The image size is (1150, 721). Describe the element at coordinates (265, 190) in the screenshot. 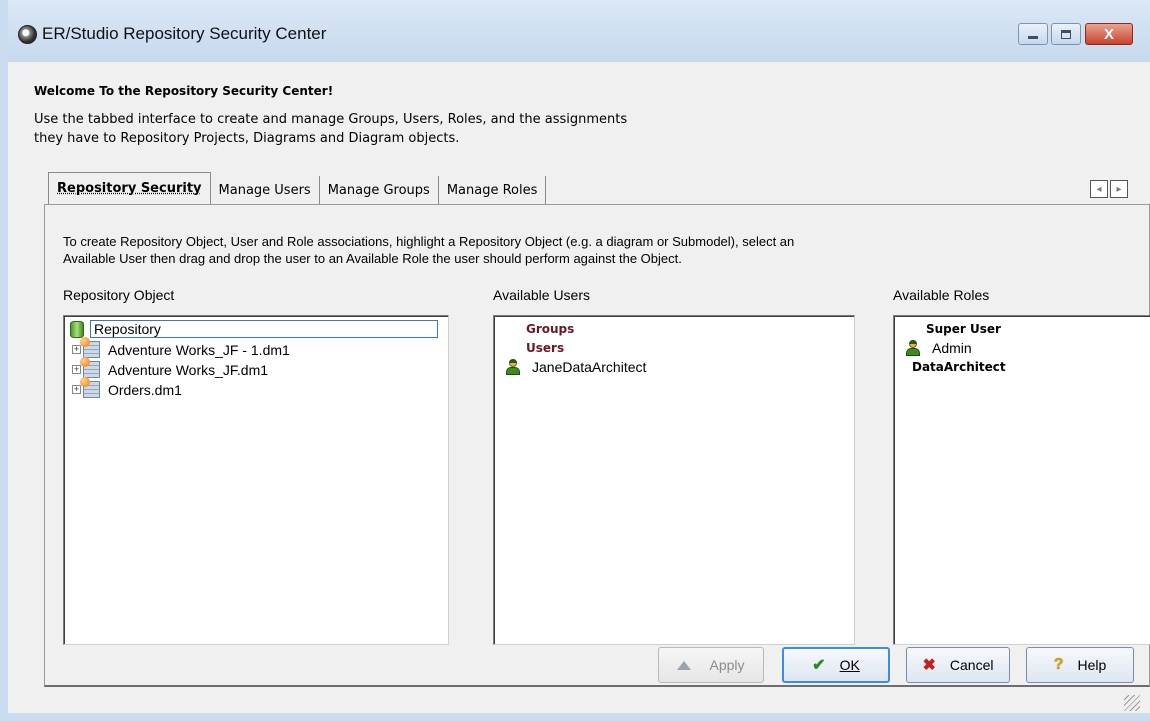

I see `tab-manage-users: Manage Users` at that location.